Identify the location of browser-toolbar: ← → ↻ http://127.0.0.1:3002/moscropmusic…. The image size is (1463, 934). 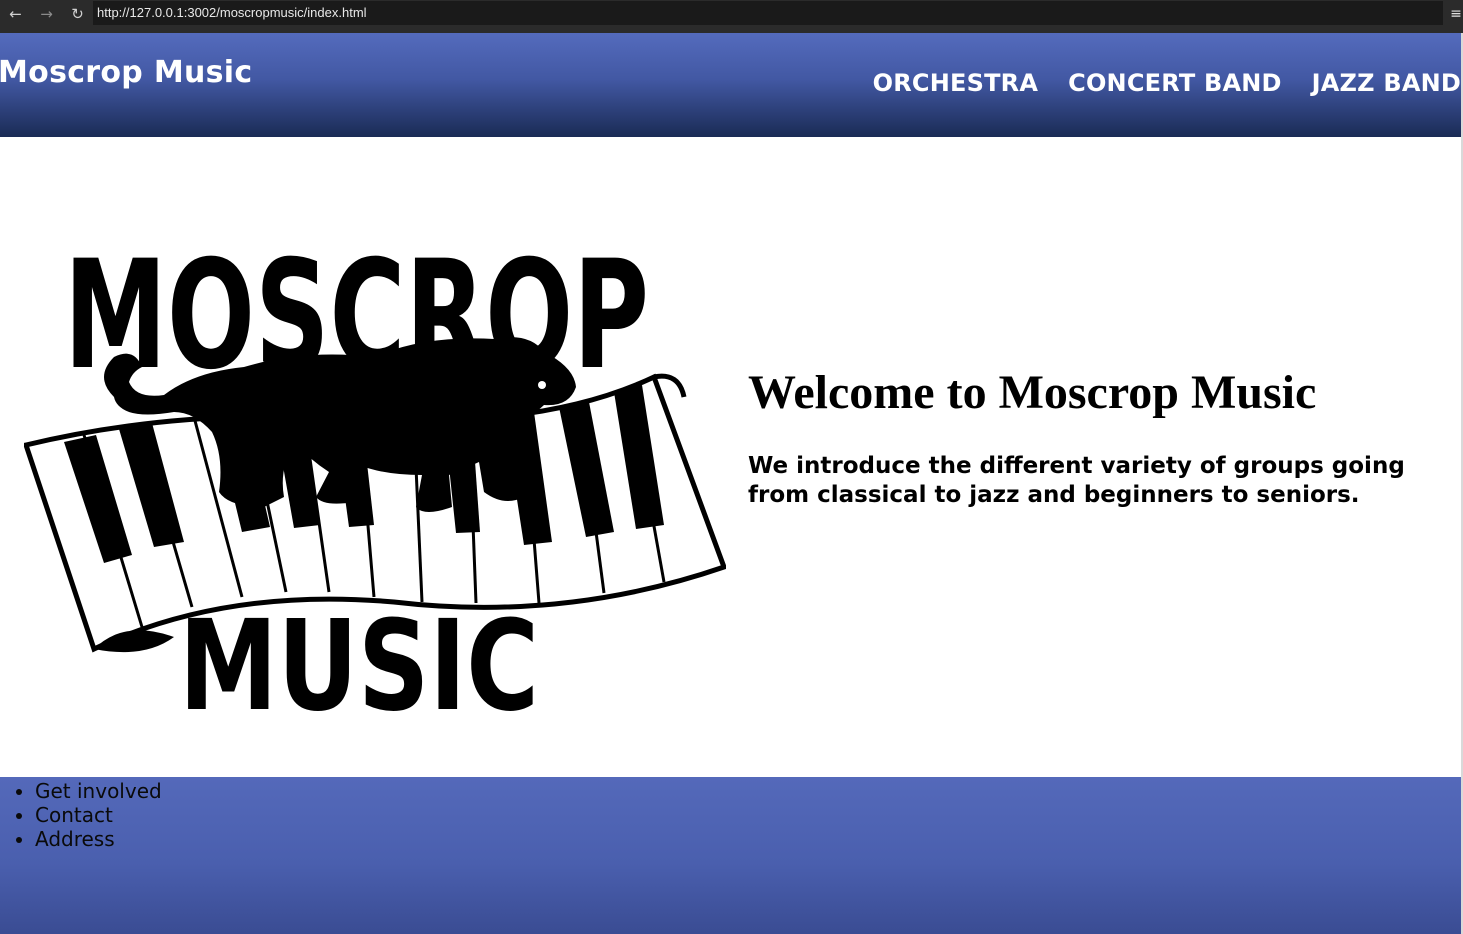
(731, 13).